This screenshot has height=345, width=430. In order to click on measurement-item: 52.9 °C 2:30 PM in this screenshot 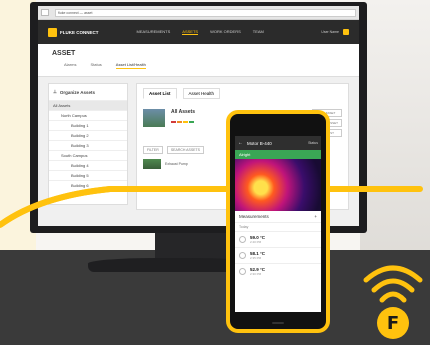, I will do `click(278, 271)`.